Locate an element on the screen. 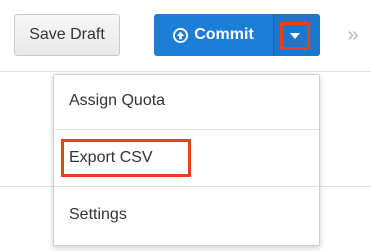 This screenshot has width=371, height=251. arrow-circle-up-icon is located at coordinates (181, 35).